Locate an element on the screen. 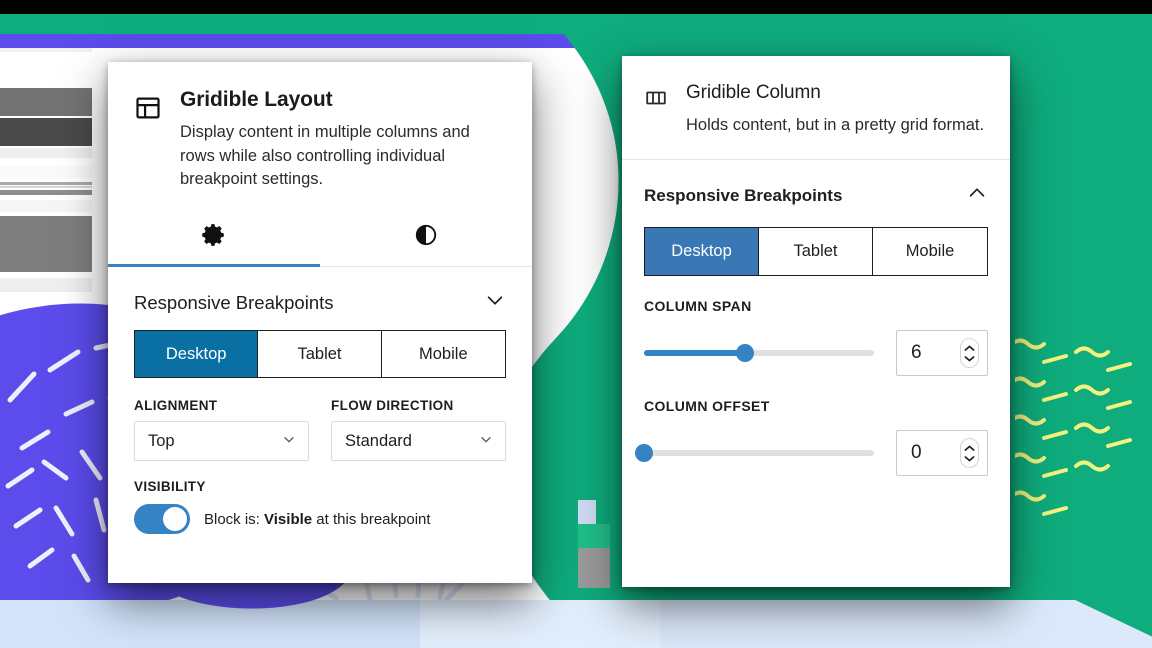 The height and width of the screenshot is (648, 1152). alignment-select: Top is located at coordinates (221, 441).